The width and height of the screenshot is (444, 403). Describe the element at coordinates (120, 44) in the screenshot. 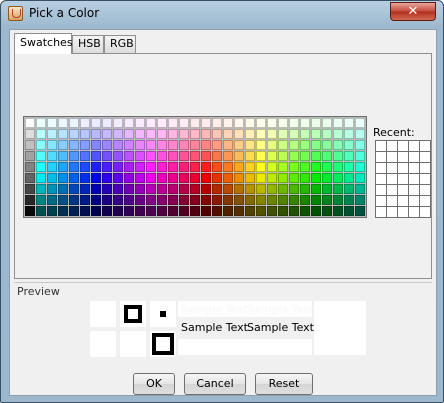

I see `tab-rgb: RGB` at that location.